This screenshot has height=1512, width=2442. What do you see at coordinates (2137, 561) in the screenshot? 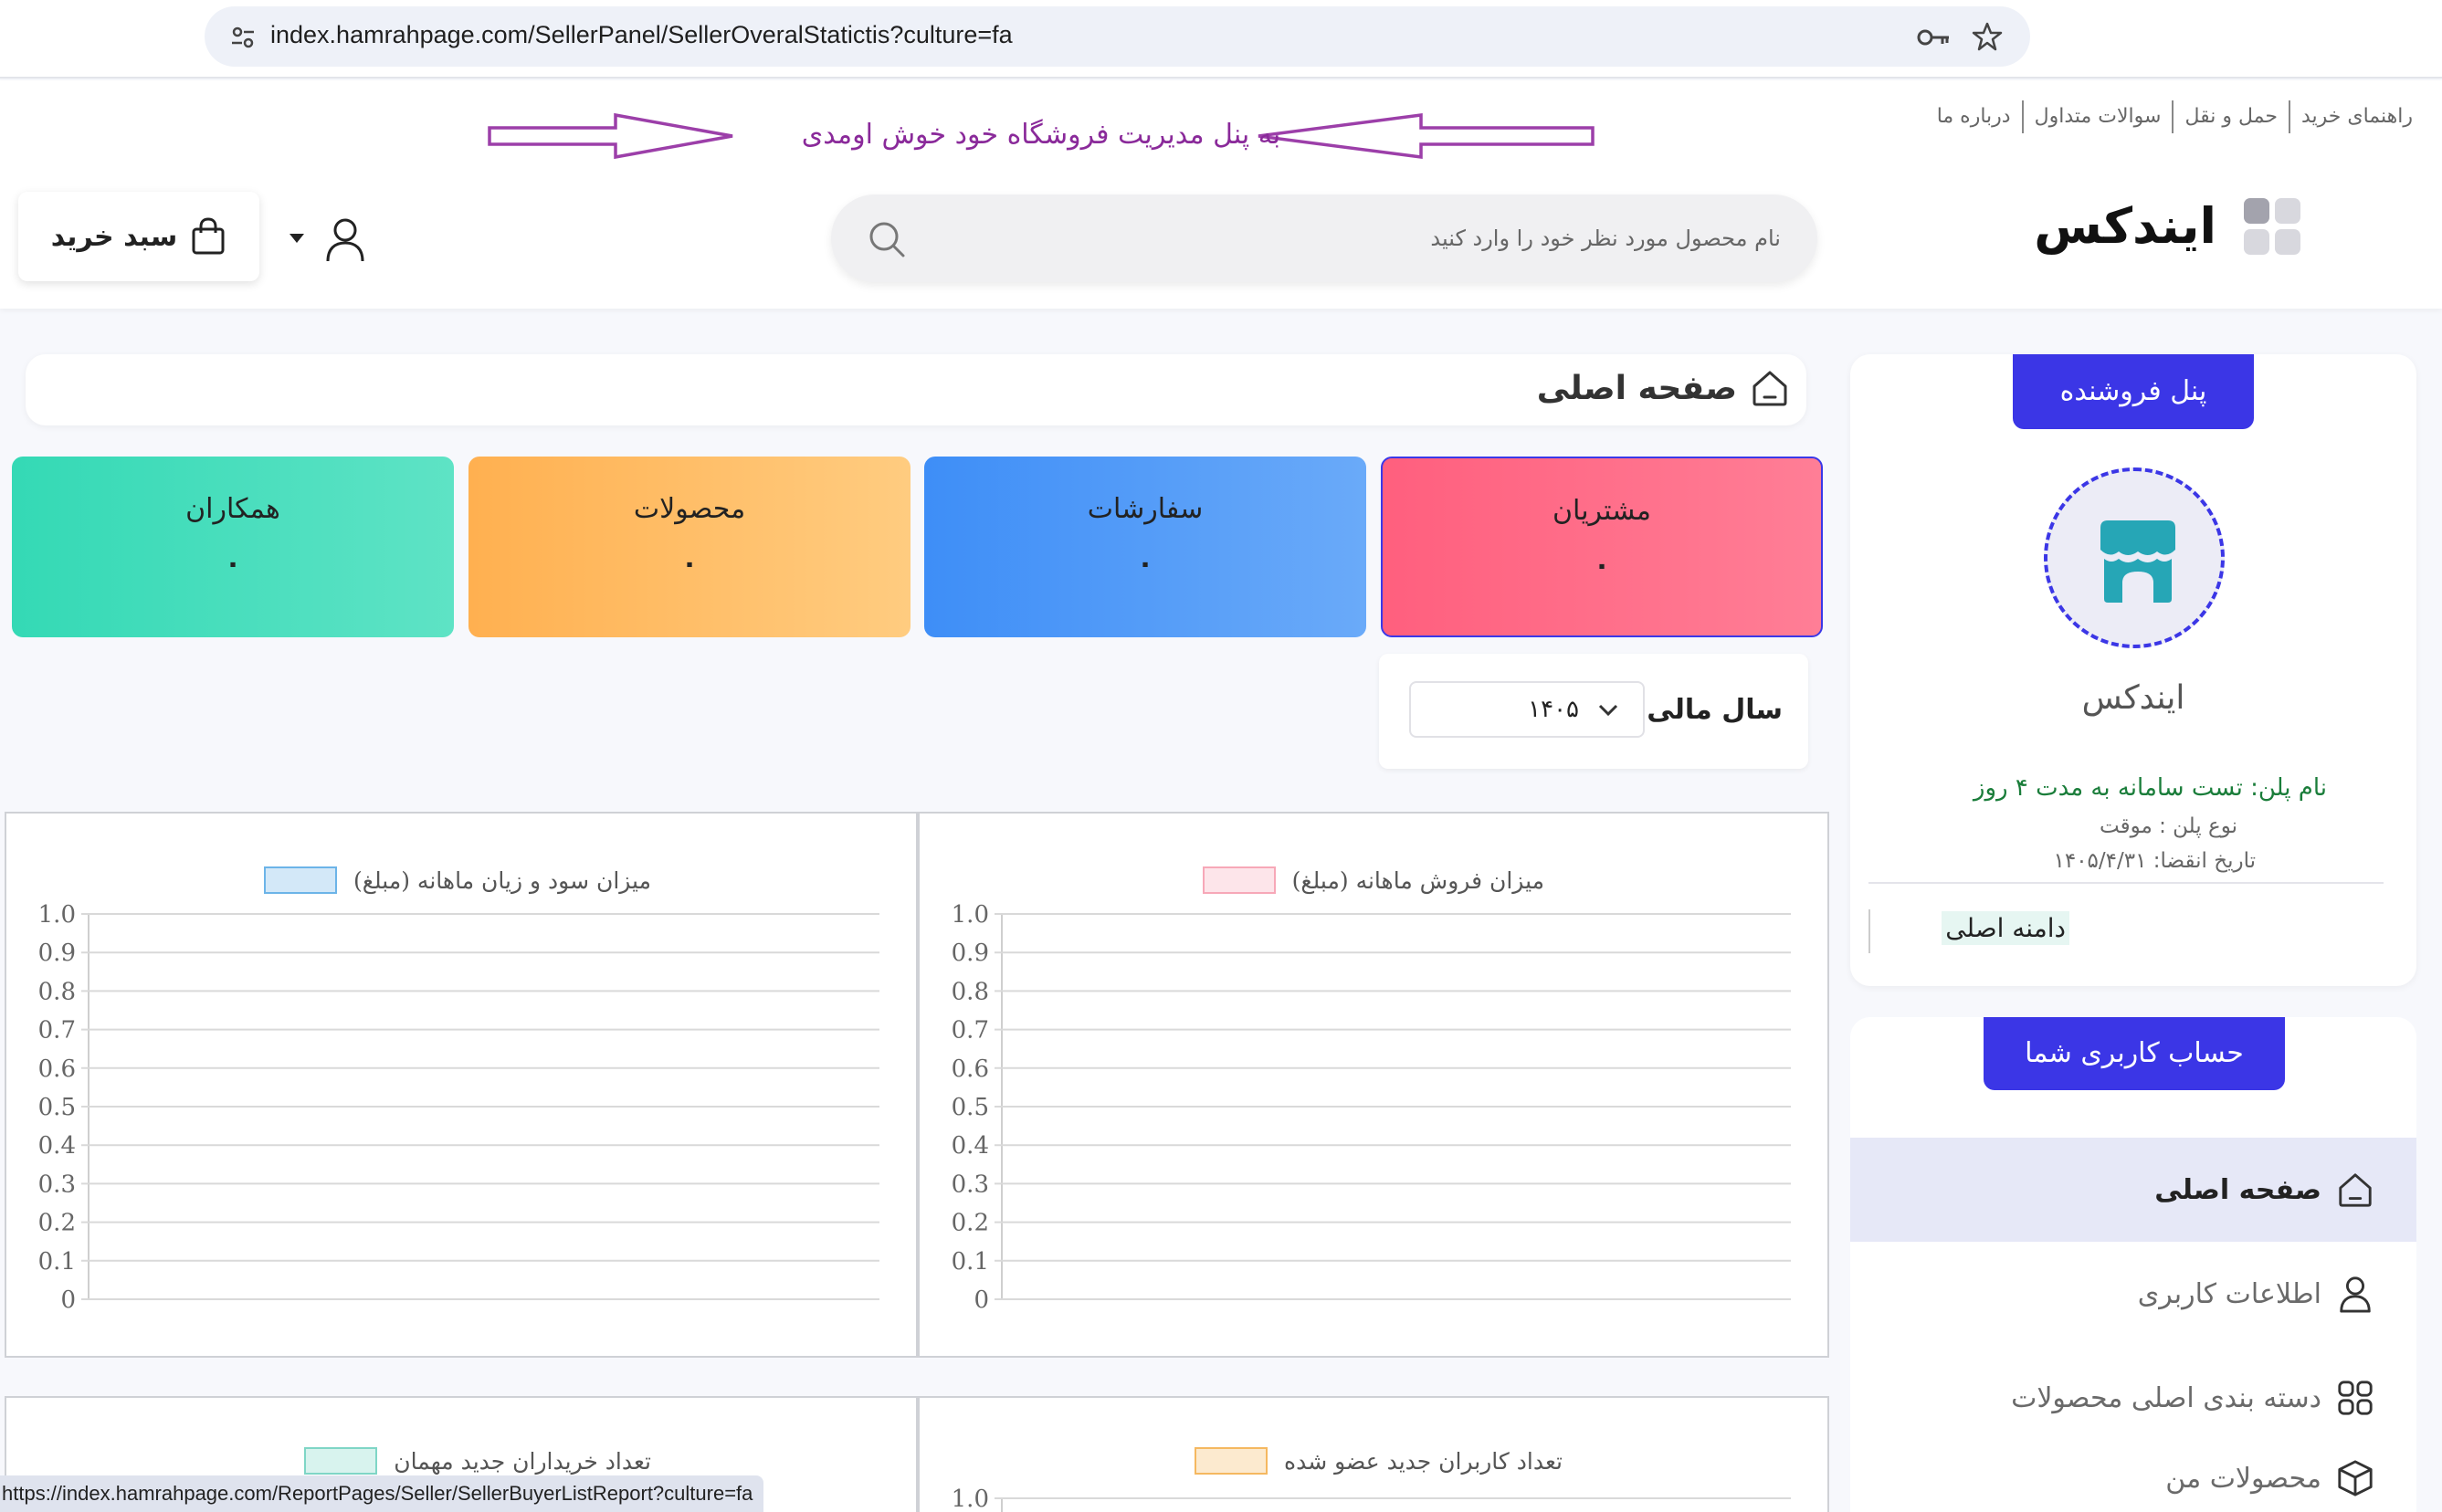
I see `store-icon` at bounding box center [2137, 561].